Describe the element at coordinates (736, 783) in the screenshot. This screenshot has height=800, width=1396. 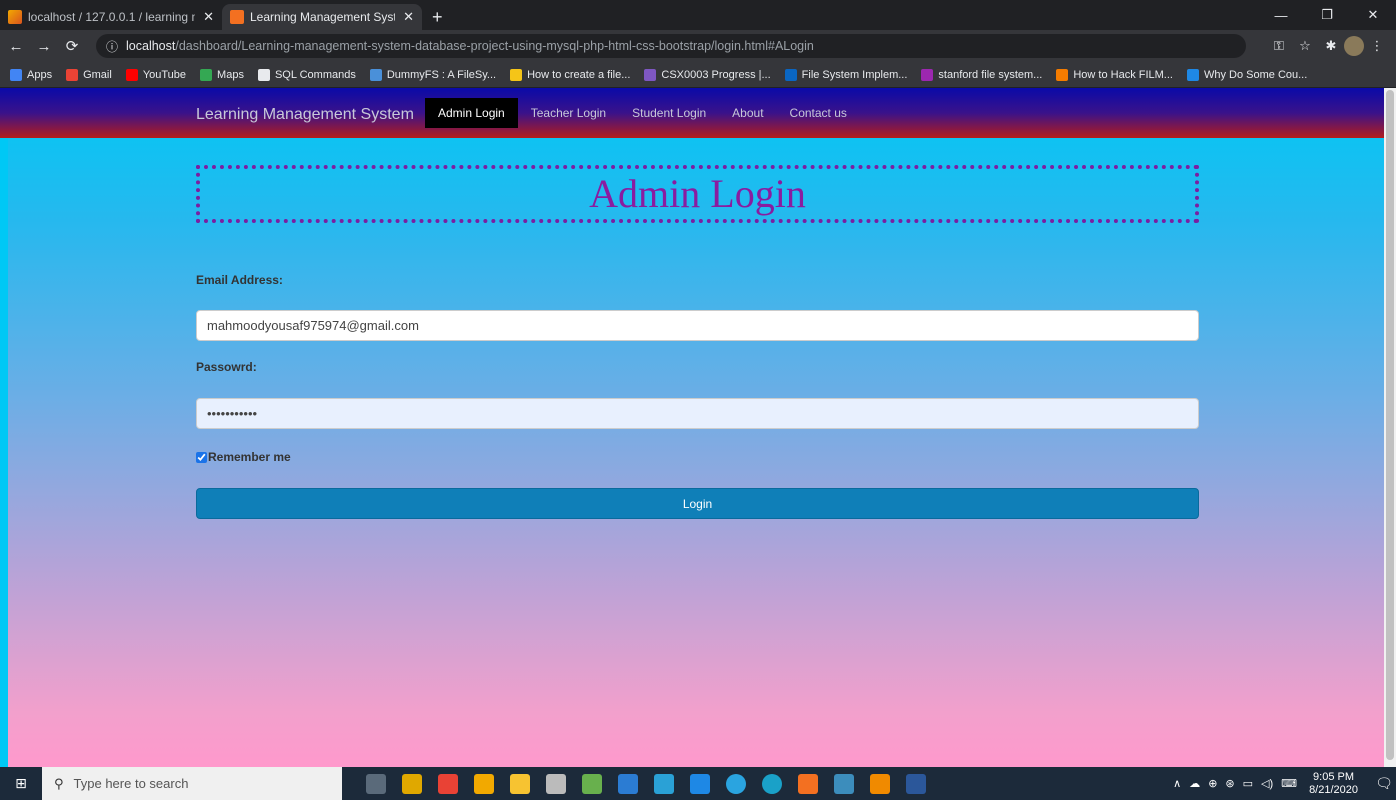
I see `telegram-icon` at that location.